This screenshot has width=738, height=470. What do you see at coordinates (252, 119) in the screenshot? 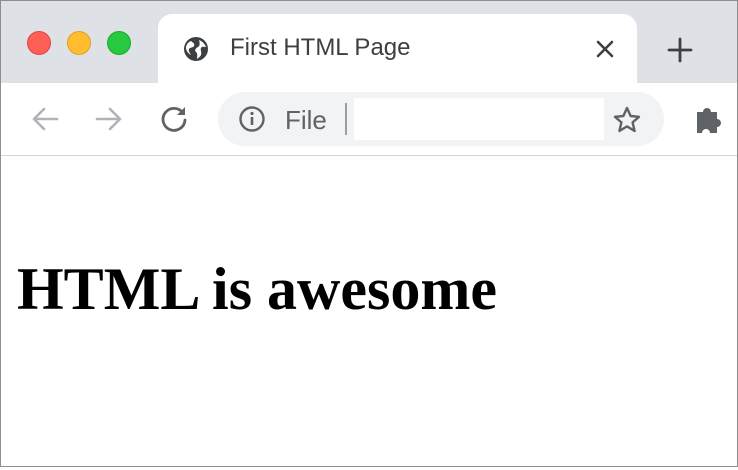
I see `info-icon` at bounding box center [252, 119].